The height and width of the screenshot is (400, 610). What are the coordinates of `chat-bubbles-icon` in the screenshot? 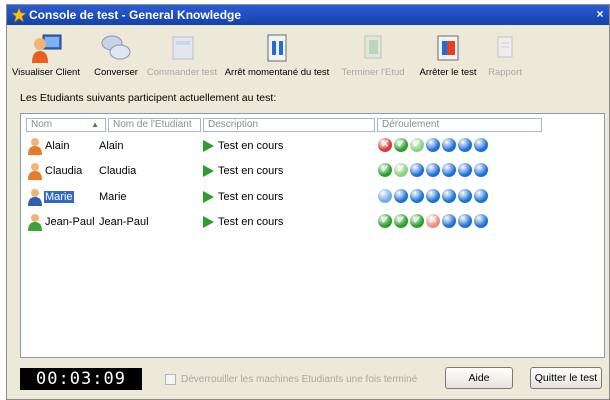 It's located at (116, 47).